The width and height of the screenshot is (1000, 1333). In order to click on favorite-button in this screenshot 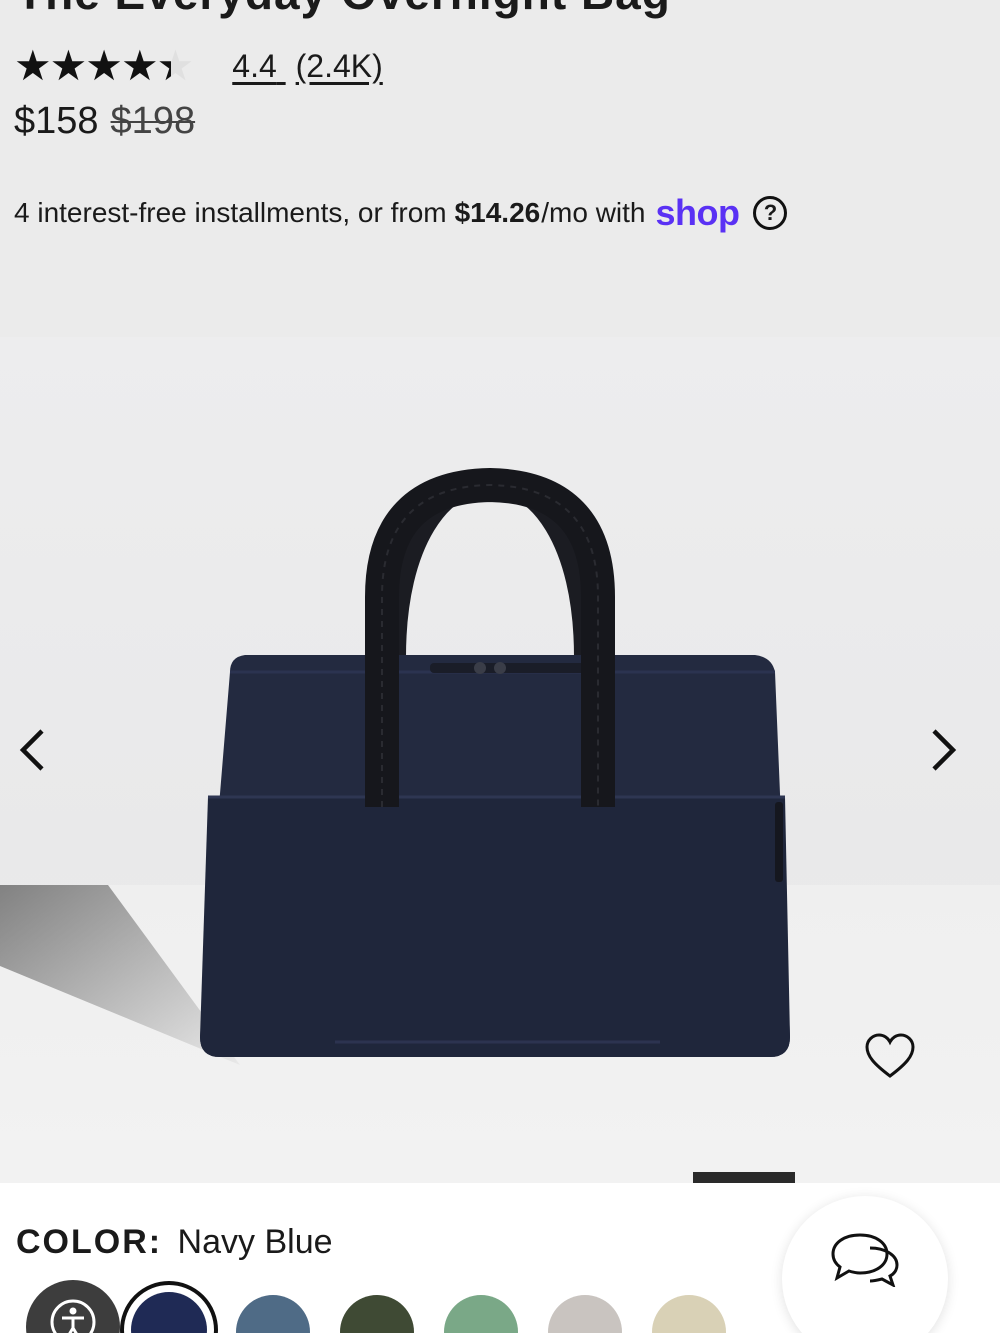, I will do `click(890, 1056)`.